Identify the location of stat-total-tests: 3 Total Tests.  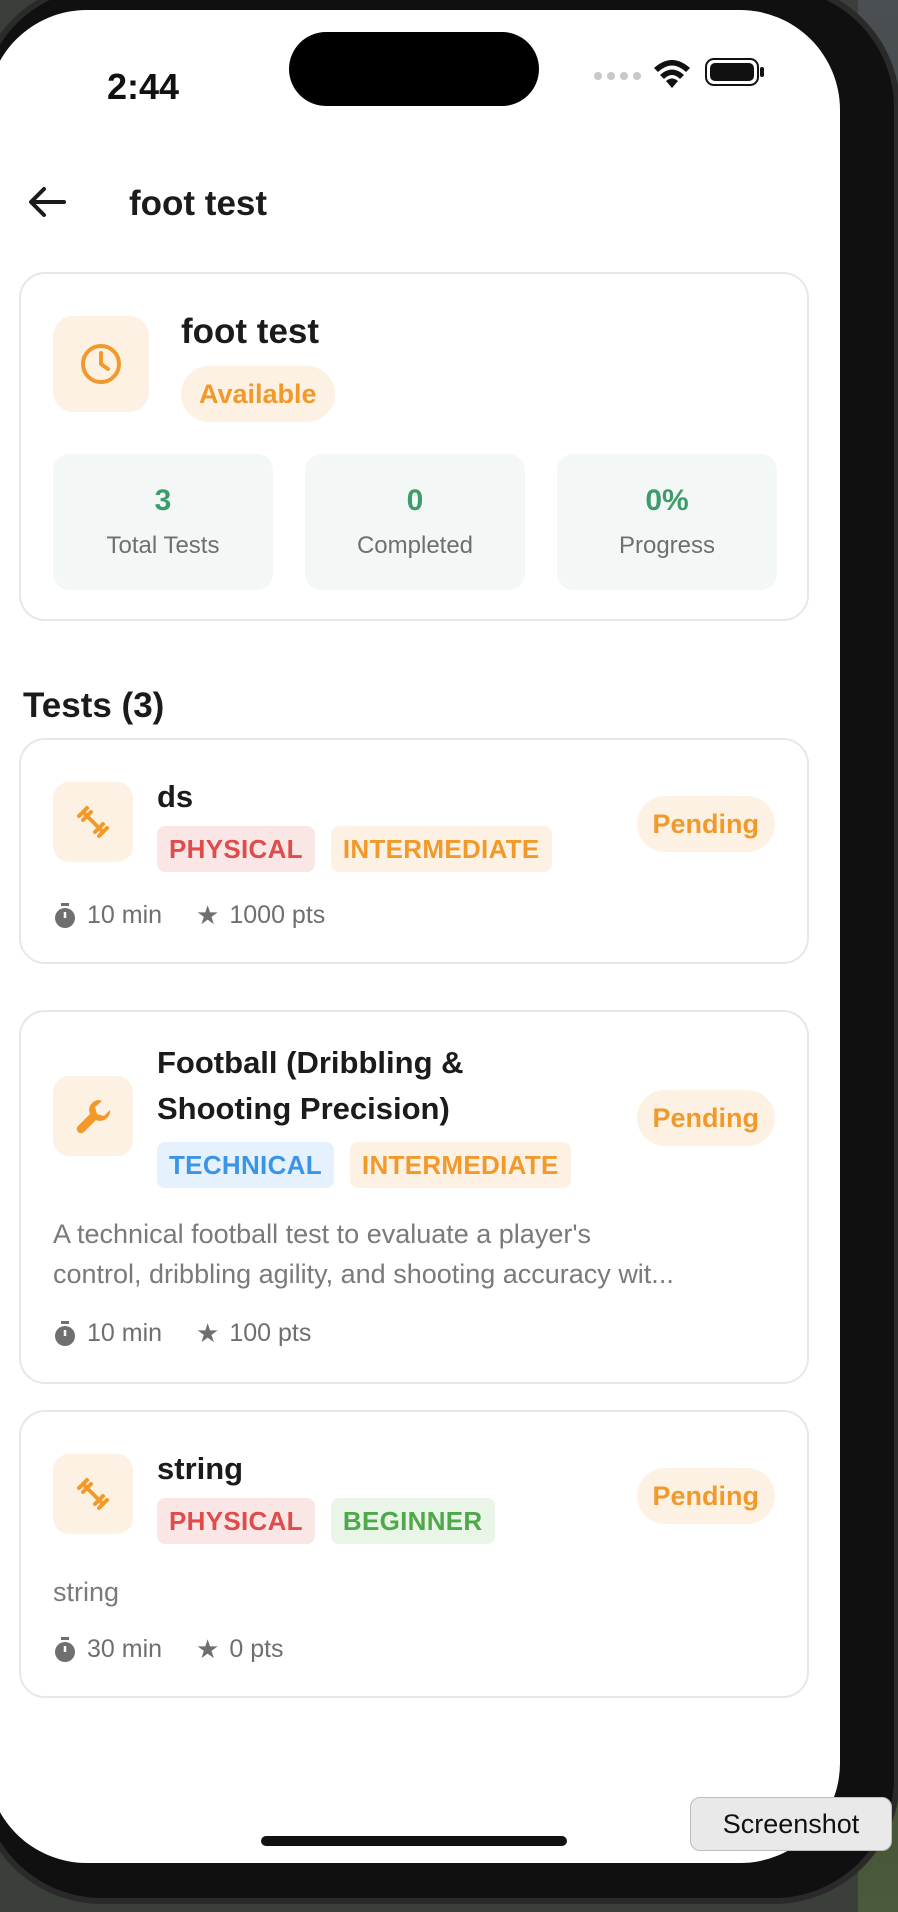
(163, 522).